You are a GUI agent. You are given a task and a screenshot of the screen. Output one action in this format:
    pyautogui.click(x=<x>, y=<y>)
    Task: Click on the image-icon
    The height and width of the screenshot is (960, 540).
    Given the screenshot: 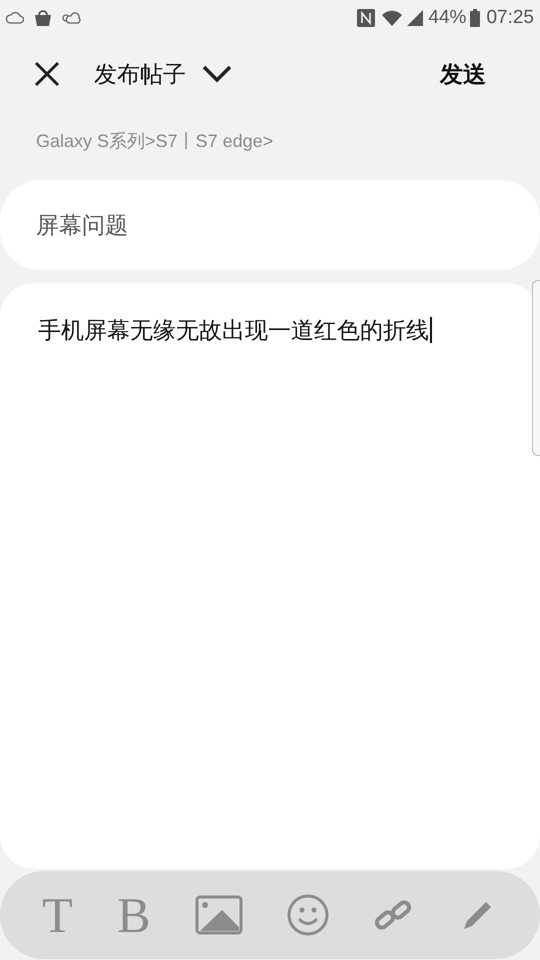 What is the action you would take?
    pyautogui.click(x=218, y=915)
    